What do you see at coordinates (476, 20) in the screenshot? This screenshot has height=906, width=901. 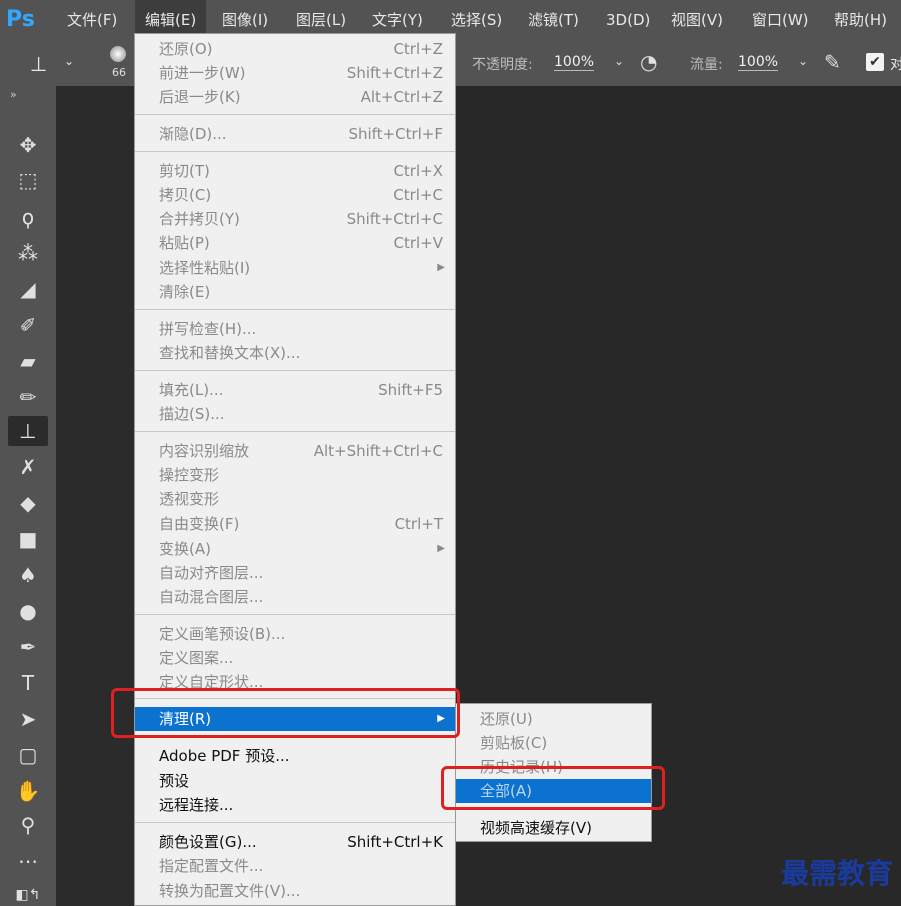 I see `menu-select: 选择(S)` at bounding box center [476, 20].